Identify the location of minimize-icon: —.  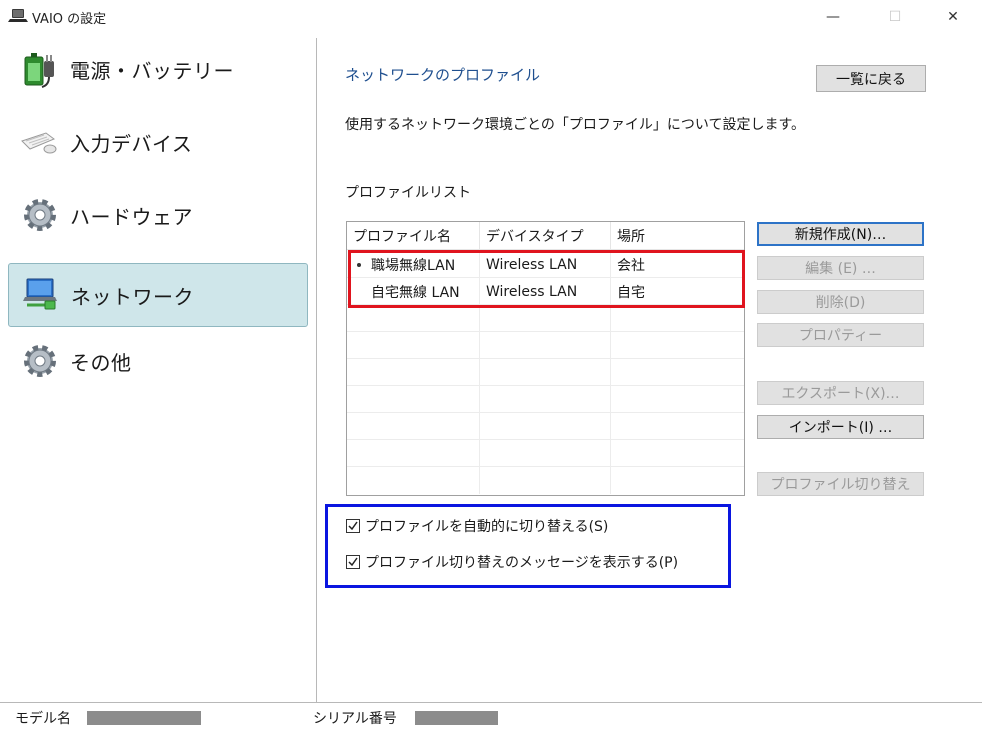
(833, 17).